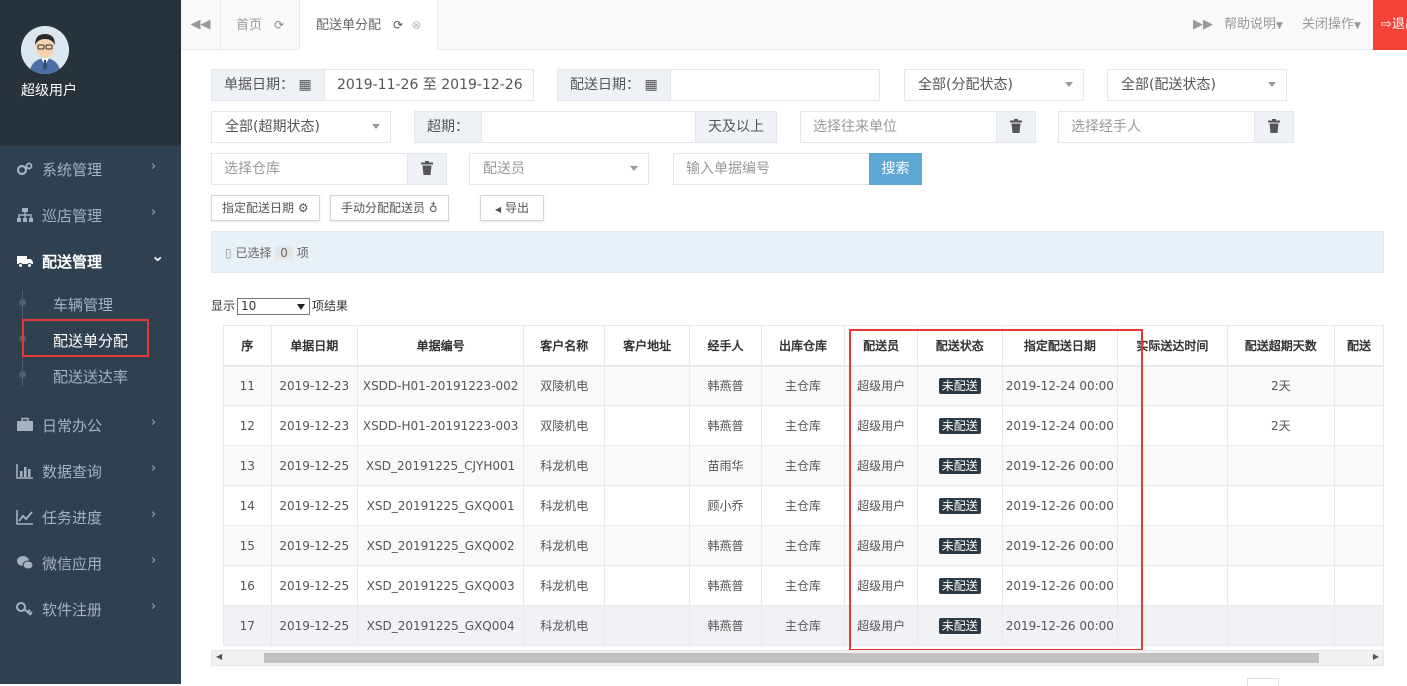  Describe the element at coordinates (771, 169) in the screenshot. I see `docno-input: 输入单据编号` at that location.